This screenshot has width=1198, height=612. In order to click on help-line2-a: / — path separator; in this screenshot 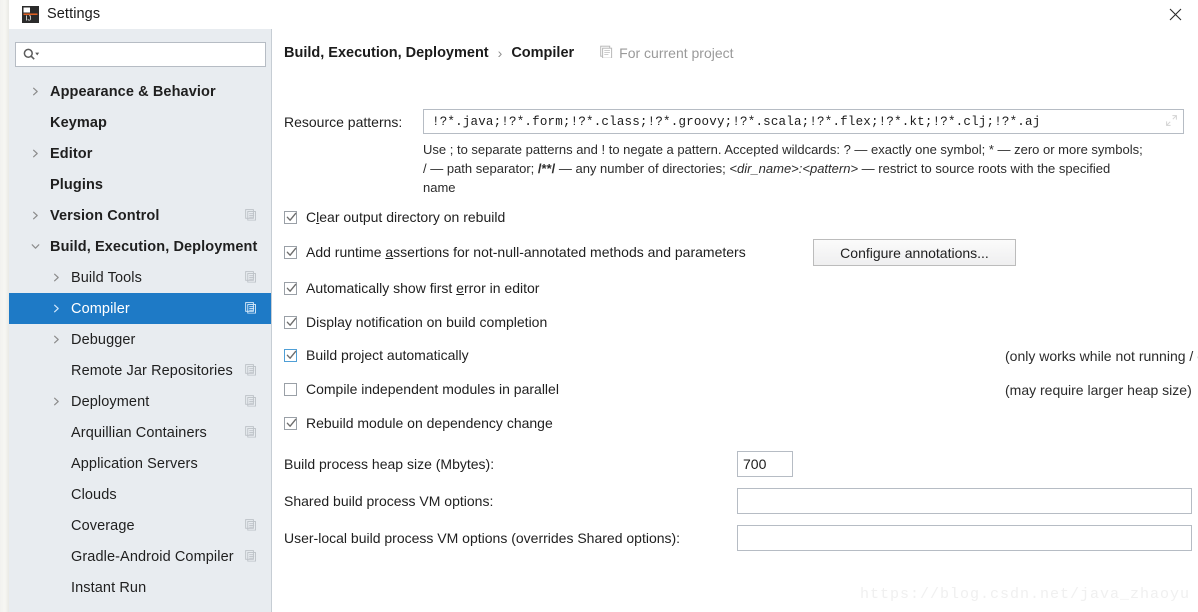, I will do `click(480, 168)`.